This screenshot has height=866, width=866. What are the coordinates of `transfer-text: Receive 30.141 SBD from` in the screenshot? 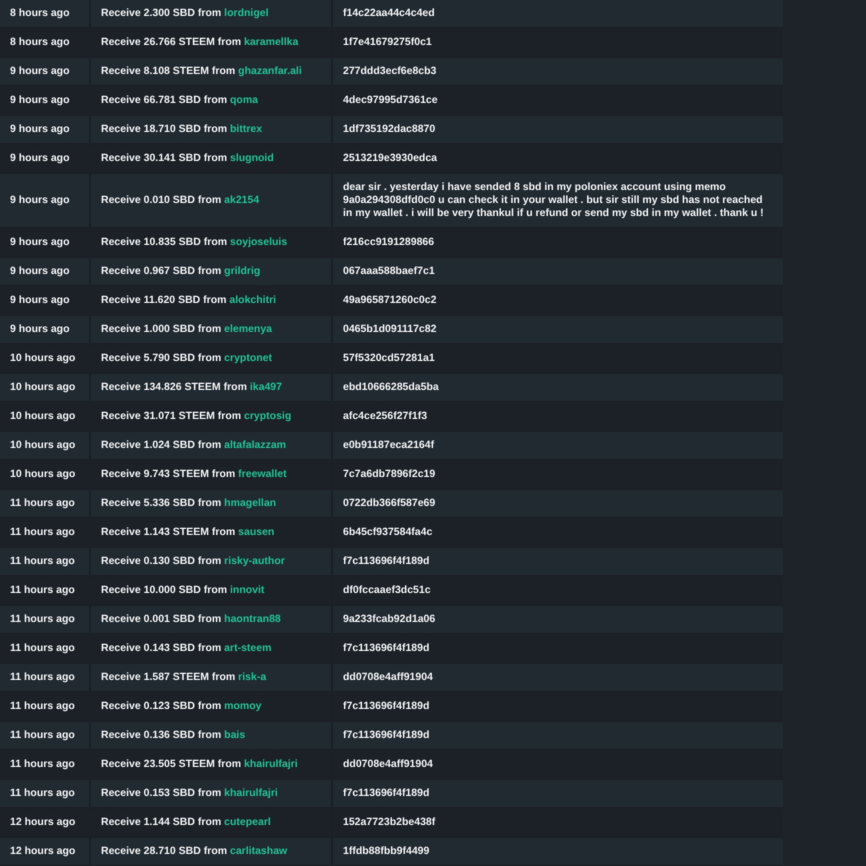 It's located at (164, 158).